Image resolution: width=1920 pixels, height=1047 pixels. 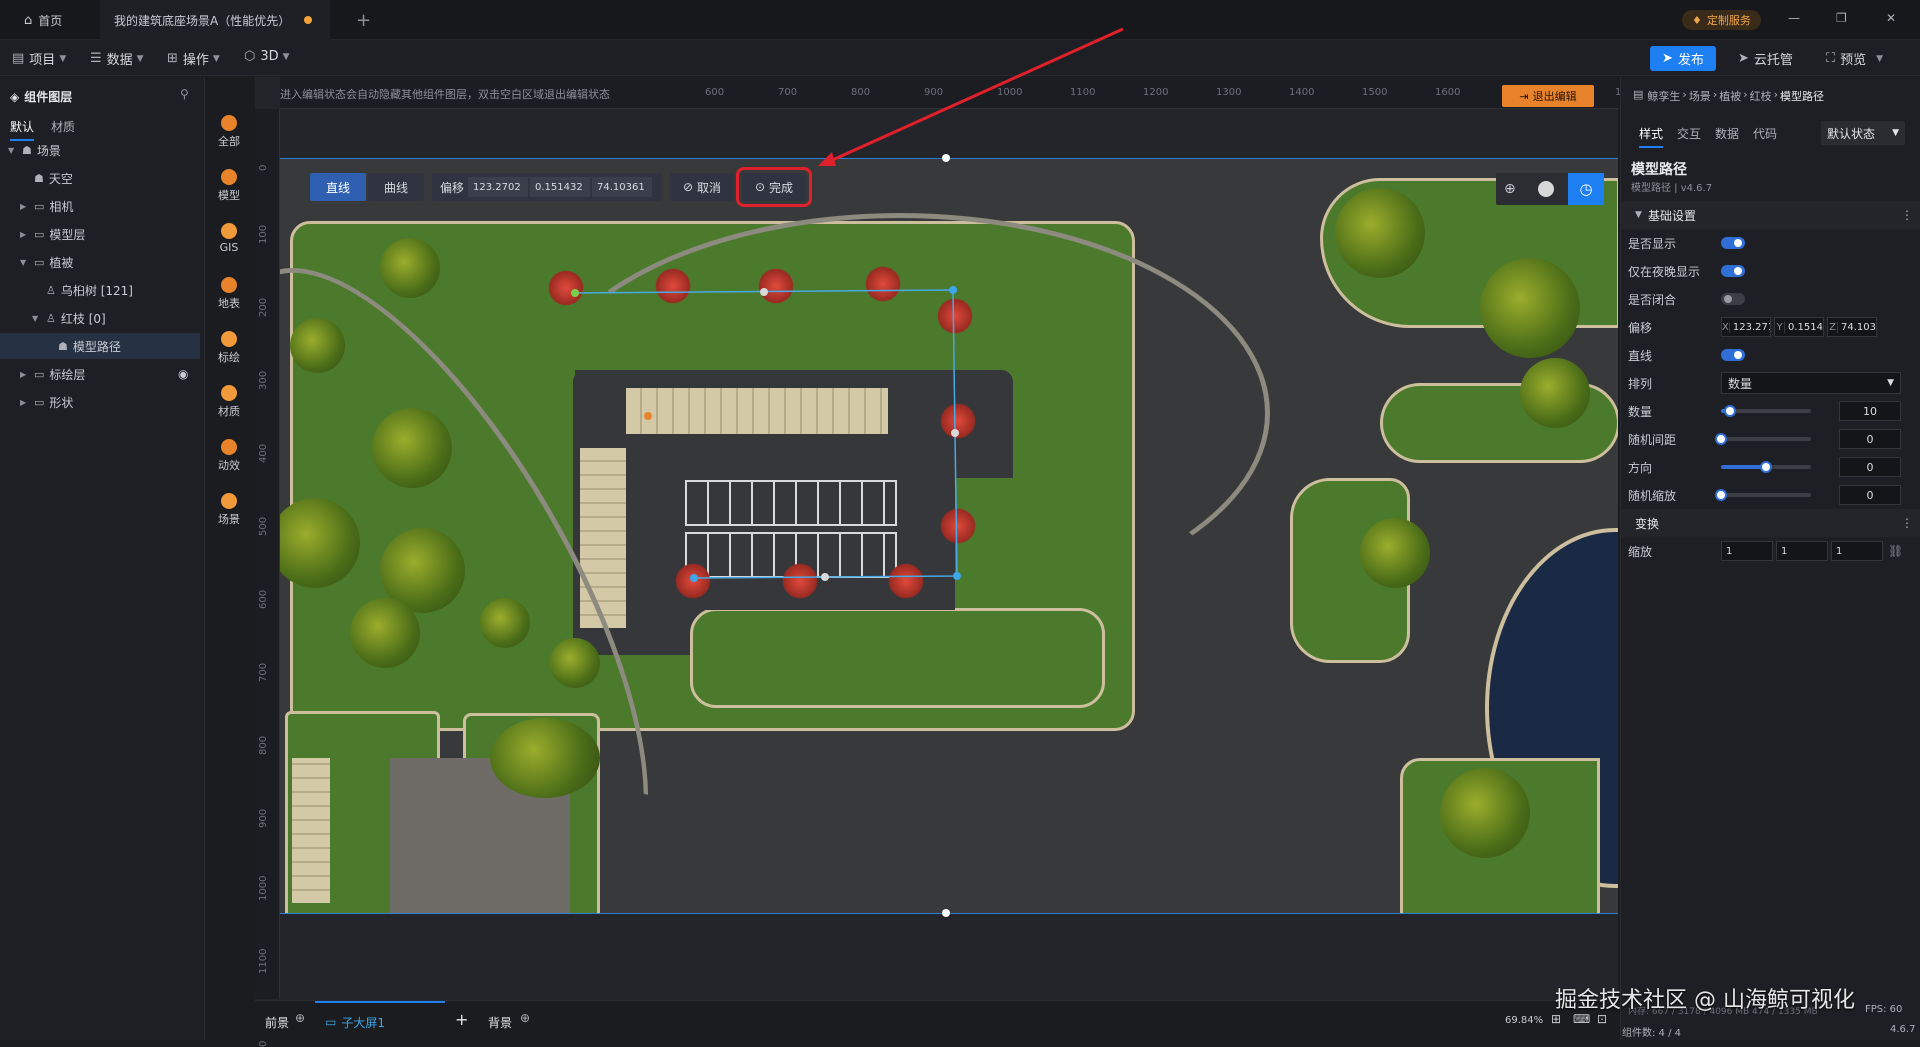 What do you see at coordinates (1870, 411) in the screenshot?
I see `count-input: 10` at bounding box center [1870, 411].